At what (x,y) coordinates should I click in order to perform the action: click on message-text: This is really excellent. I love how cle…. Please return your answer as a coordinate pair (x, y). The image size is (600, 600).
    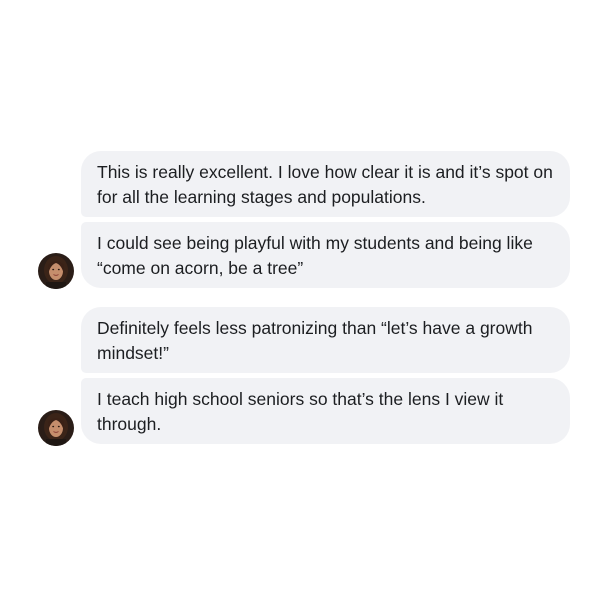
    Looking at the image, I should click on (325, 184).